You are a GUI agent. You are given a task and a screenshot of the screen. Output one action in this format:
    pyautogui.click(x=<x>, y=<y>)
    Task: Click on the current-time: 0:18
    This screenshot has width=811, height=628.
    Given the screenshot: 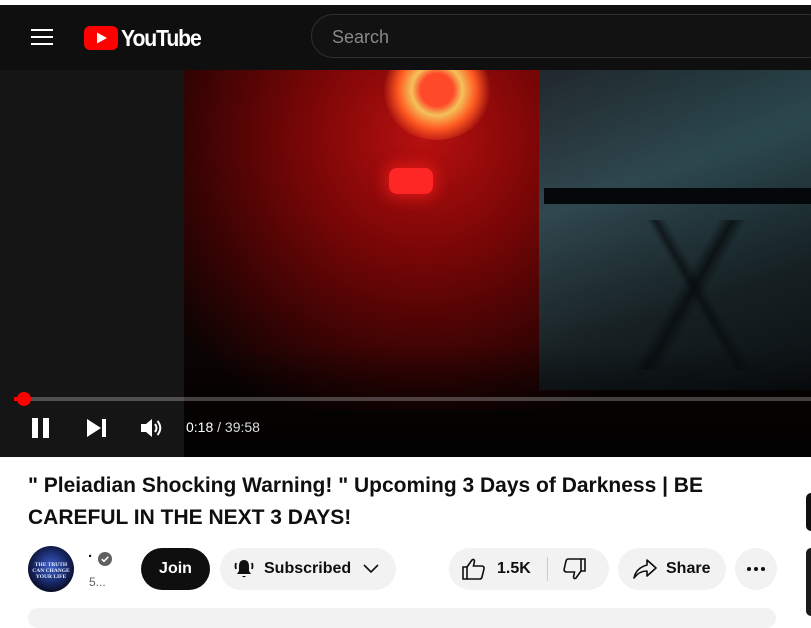 What is the action you would take?
    pyautogui.click(x=200, y=427)
    